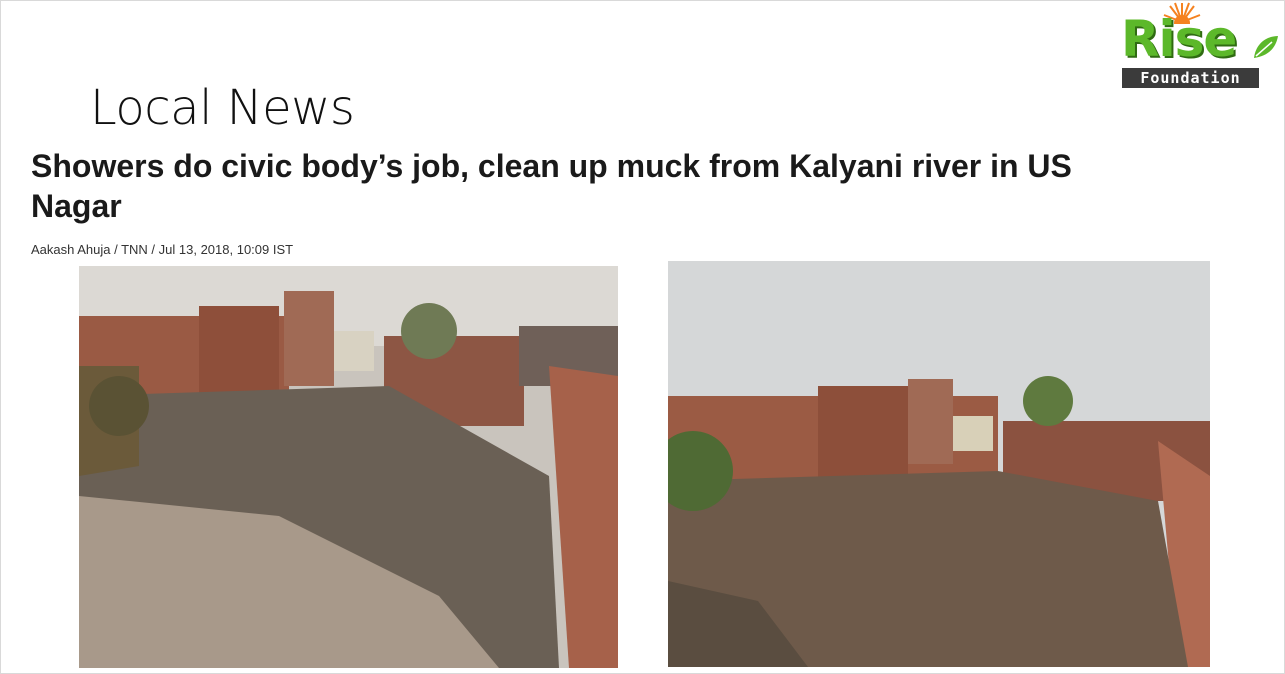  I want to click on logo-subtitle: Foundation, so click(1190, 78).